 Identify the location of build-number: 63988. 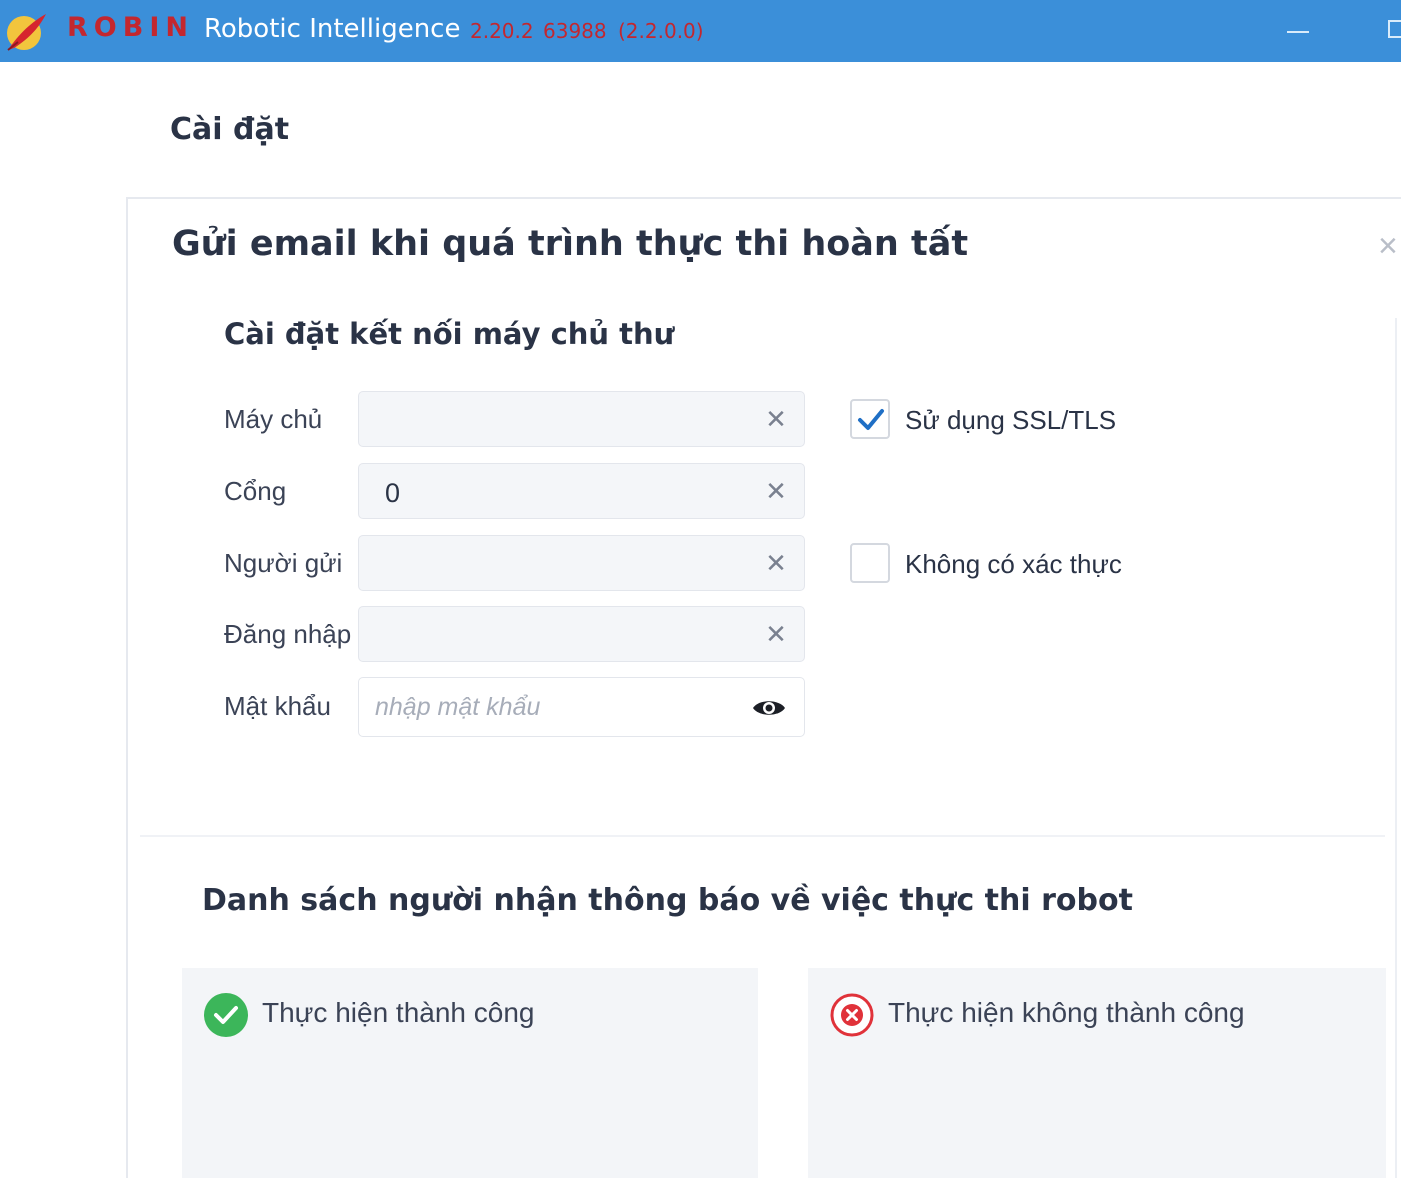
(575, 31).